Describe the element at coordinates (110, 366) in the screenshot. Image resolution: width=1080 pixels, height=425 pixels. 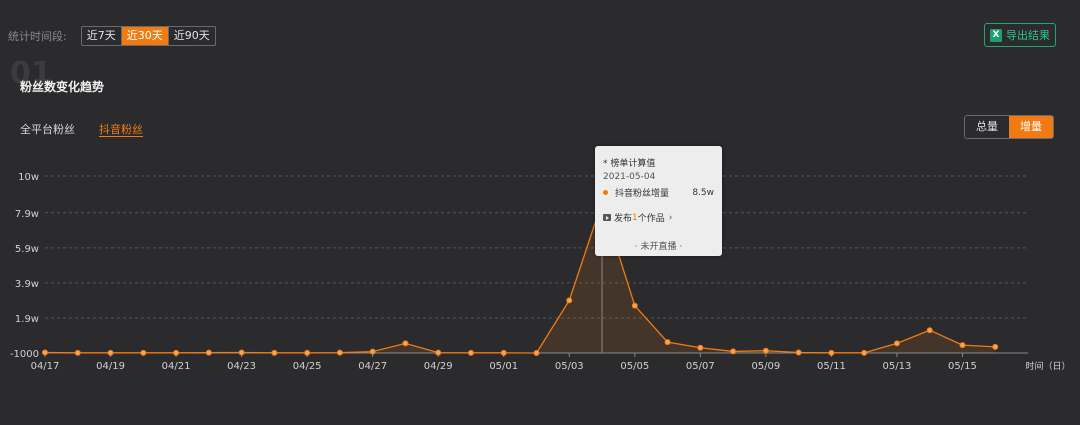
I see `x-tick-label: 04/19` at that location.